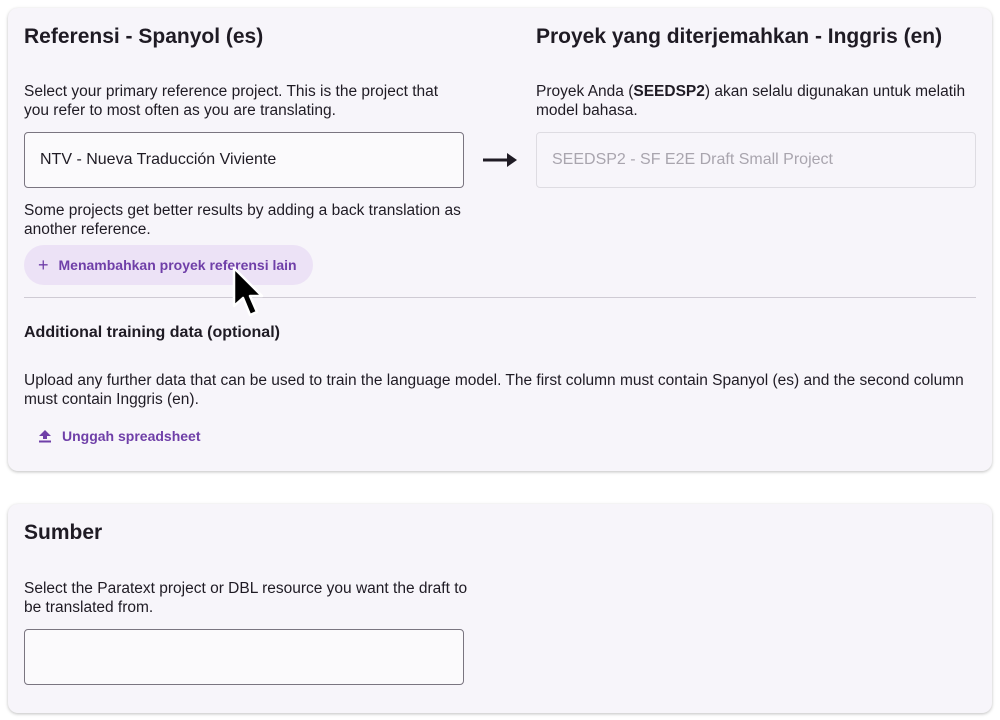 The image size is (1000, 720). I want to click on target-title: Proyek yang diterjemahkan - Inggris (en), so click(739, 36).